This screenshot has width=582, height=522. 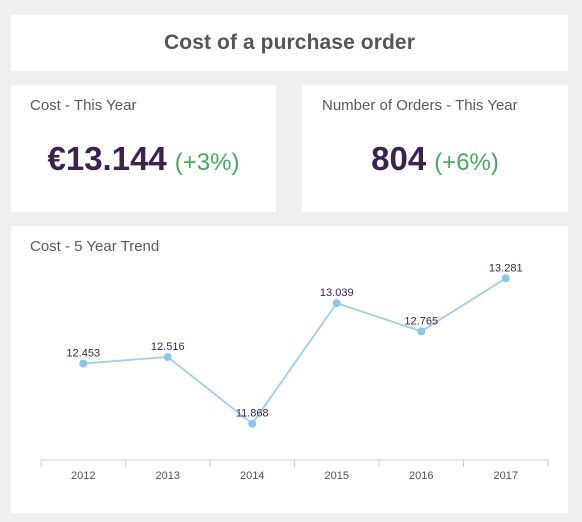 What do you see at coordinates (506, 268) in the screenshot?
I see `data-label: 13.281` at bounding box center [506, 268].